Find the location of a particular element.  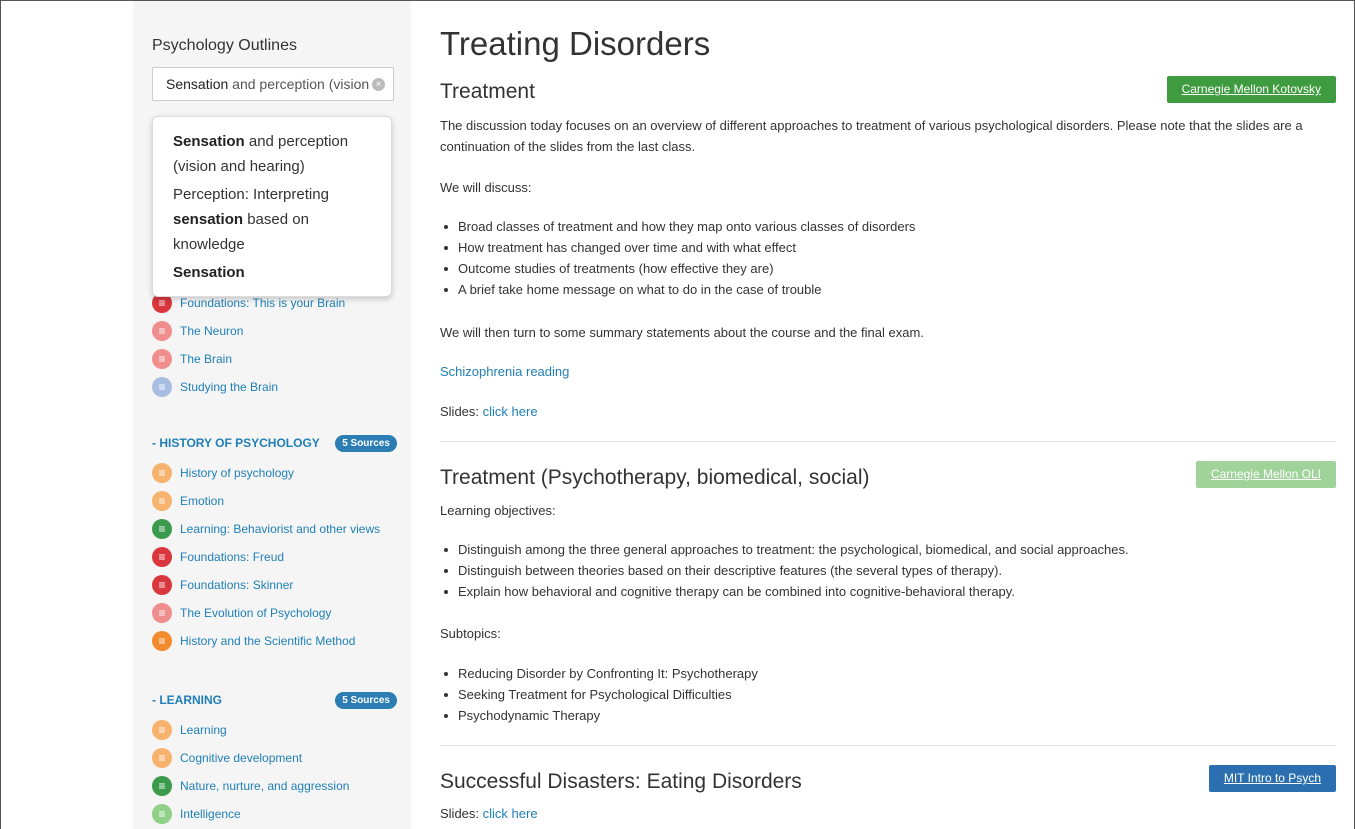

list-item: The Neuron is located at coordinates (274, 331).